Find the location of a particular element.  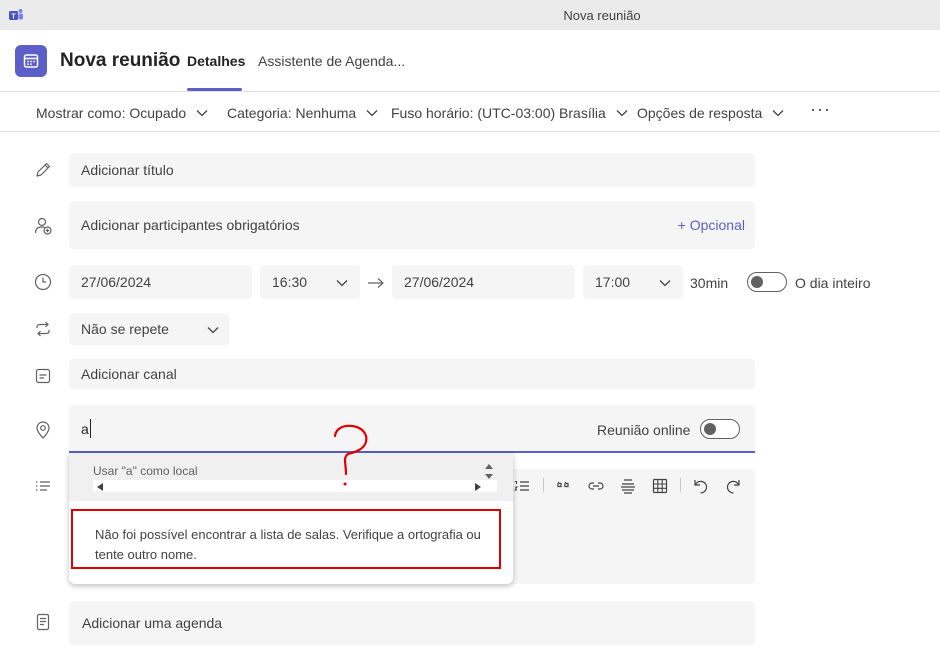

duration-label: 30min is located at coordinates (709, 283).